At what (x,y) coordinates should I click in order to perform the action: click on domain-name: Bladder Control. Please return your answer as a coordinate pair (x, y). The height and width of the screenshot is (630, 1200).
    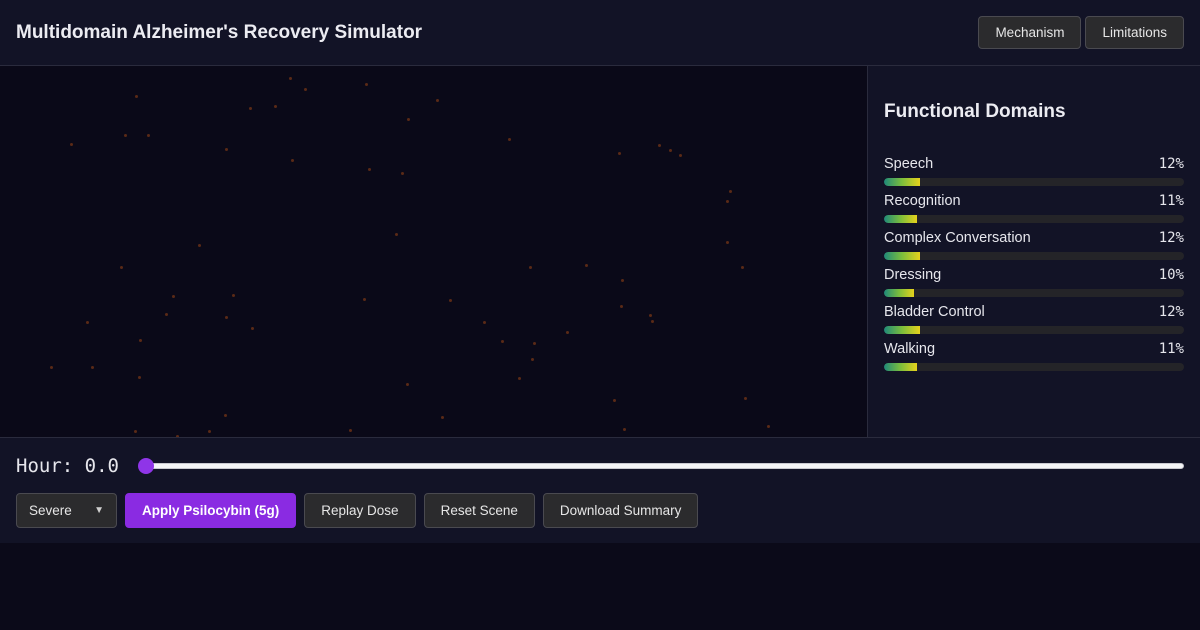
    Looking at the image, I should click on (934, 312).